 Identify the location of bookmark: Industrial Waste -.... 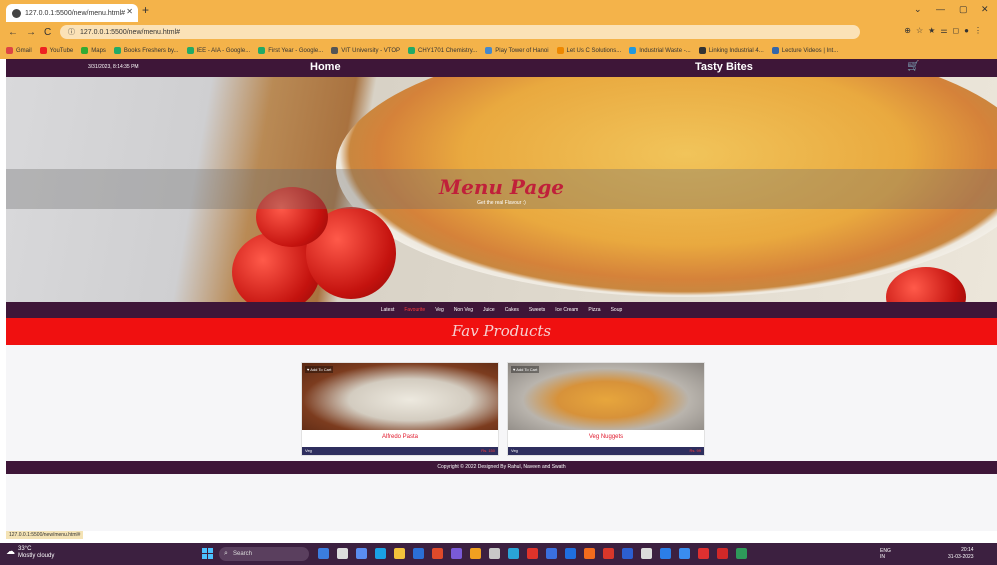
(660, 50).